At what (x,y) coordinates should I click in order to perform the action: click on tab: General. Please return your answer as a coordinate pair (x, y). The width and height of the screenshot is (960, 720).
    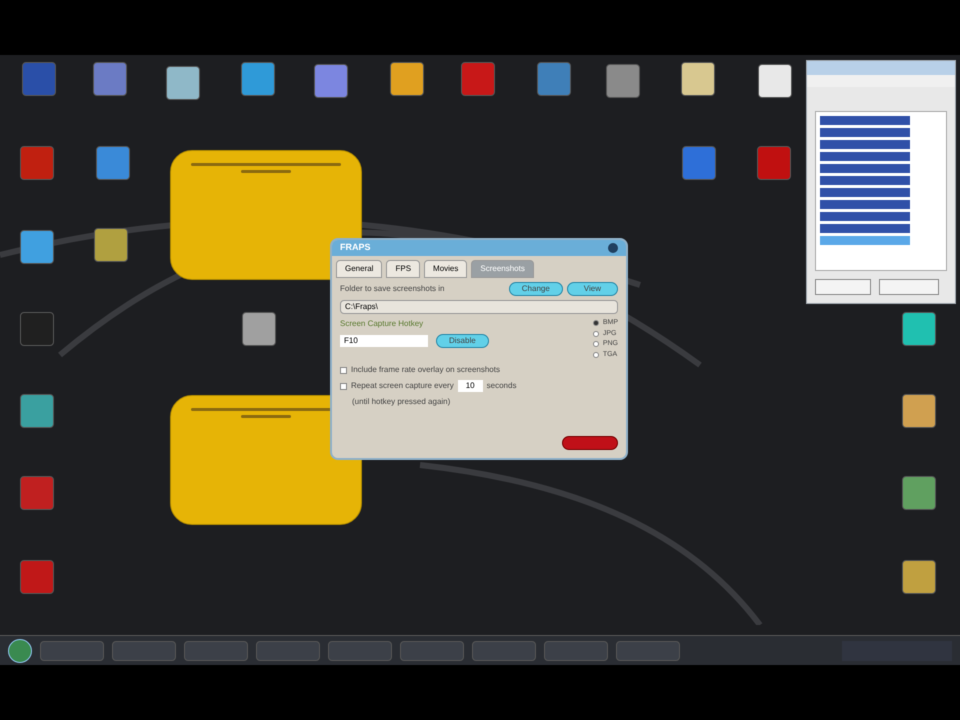
    Looking at the image, I should click on (359, 269).